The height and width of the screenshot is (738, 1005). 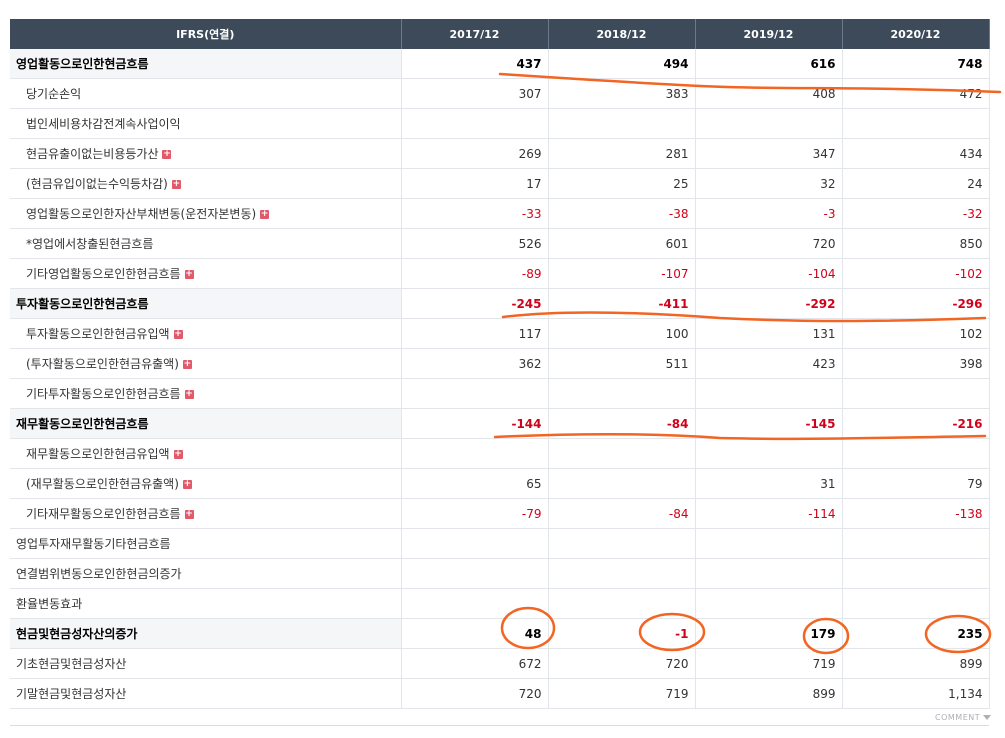 What do you see at coordinates (206, 693) in the screenshot?
I see `row-label-cell: 기말현금및현금성자산` at bounding box center [206, 693].